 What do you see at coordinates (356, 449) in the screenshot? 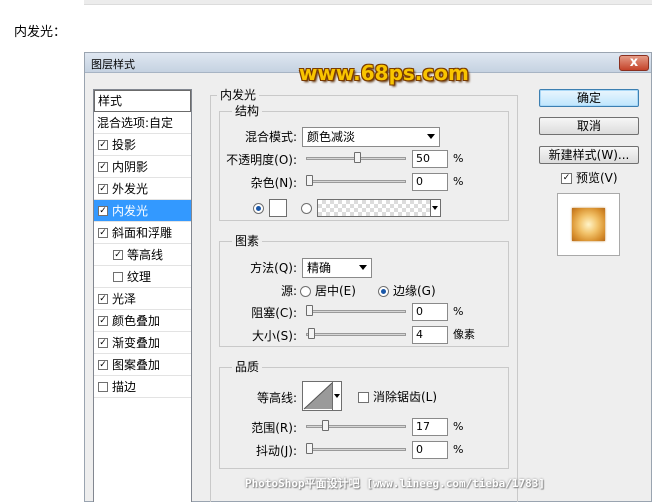
I see `jitter-slider-track` at bounding box center [356, 449].